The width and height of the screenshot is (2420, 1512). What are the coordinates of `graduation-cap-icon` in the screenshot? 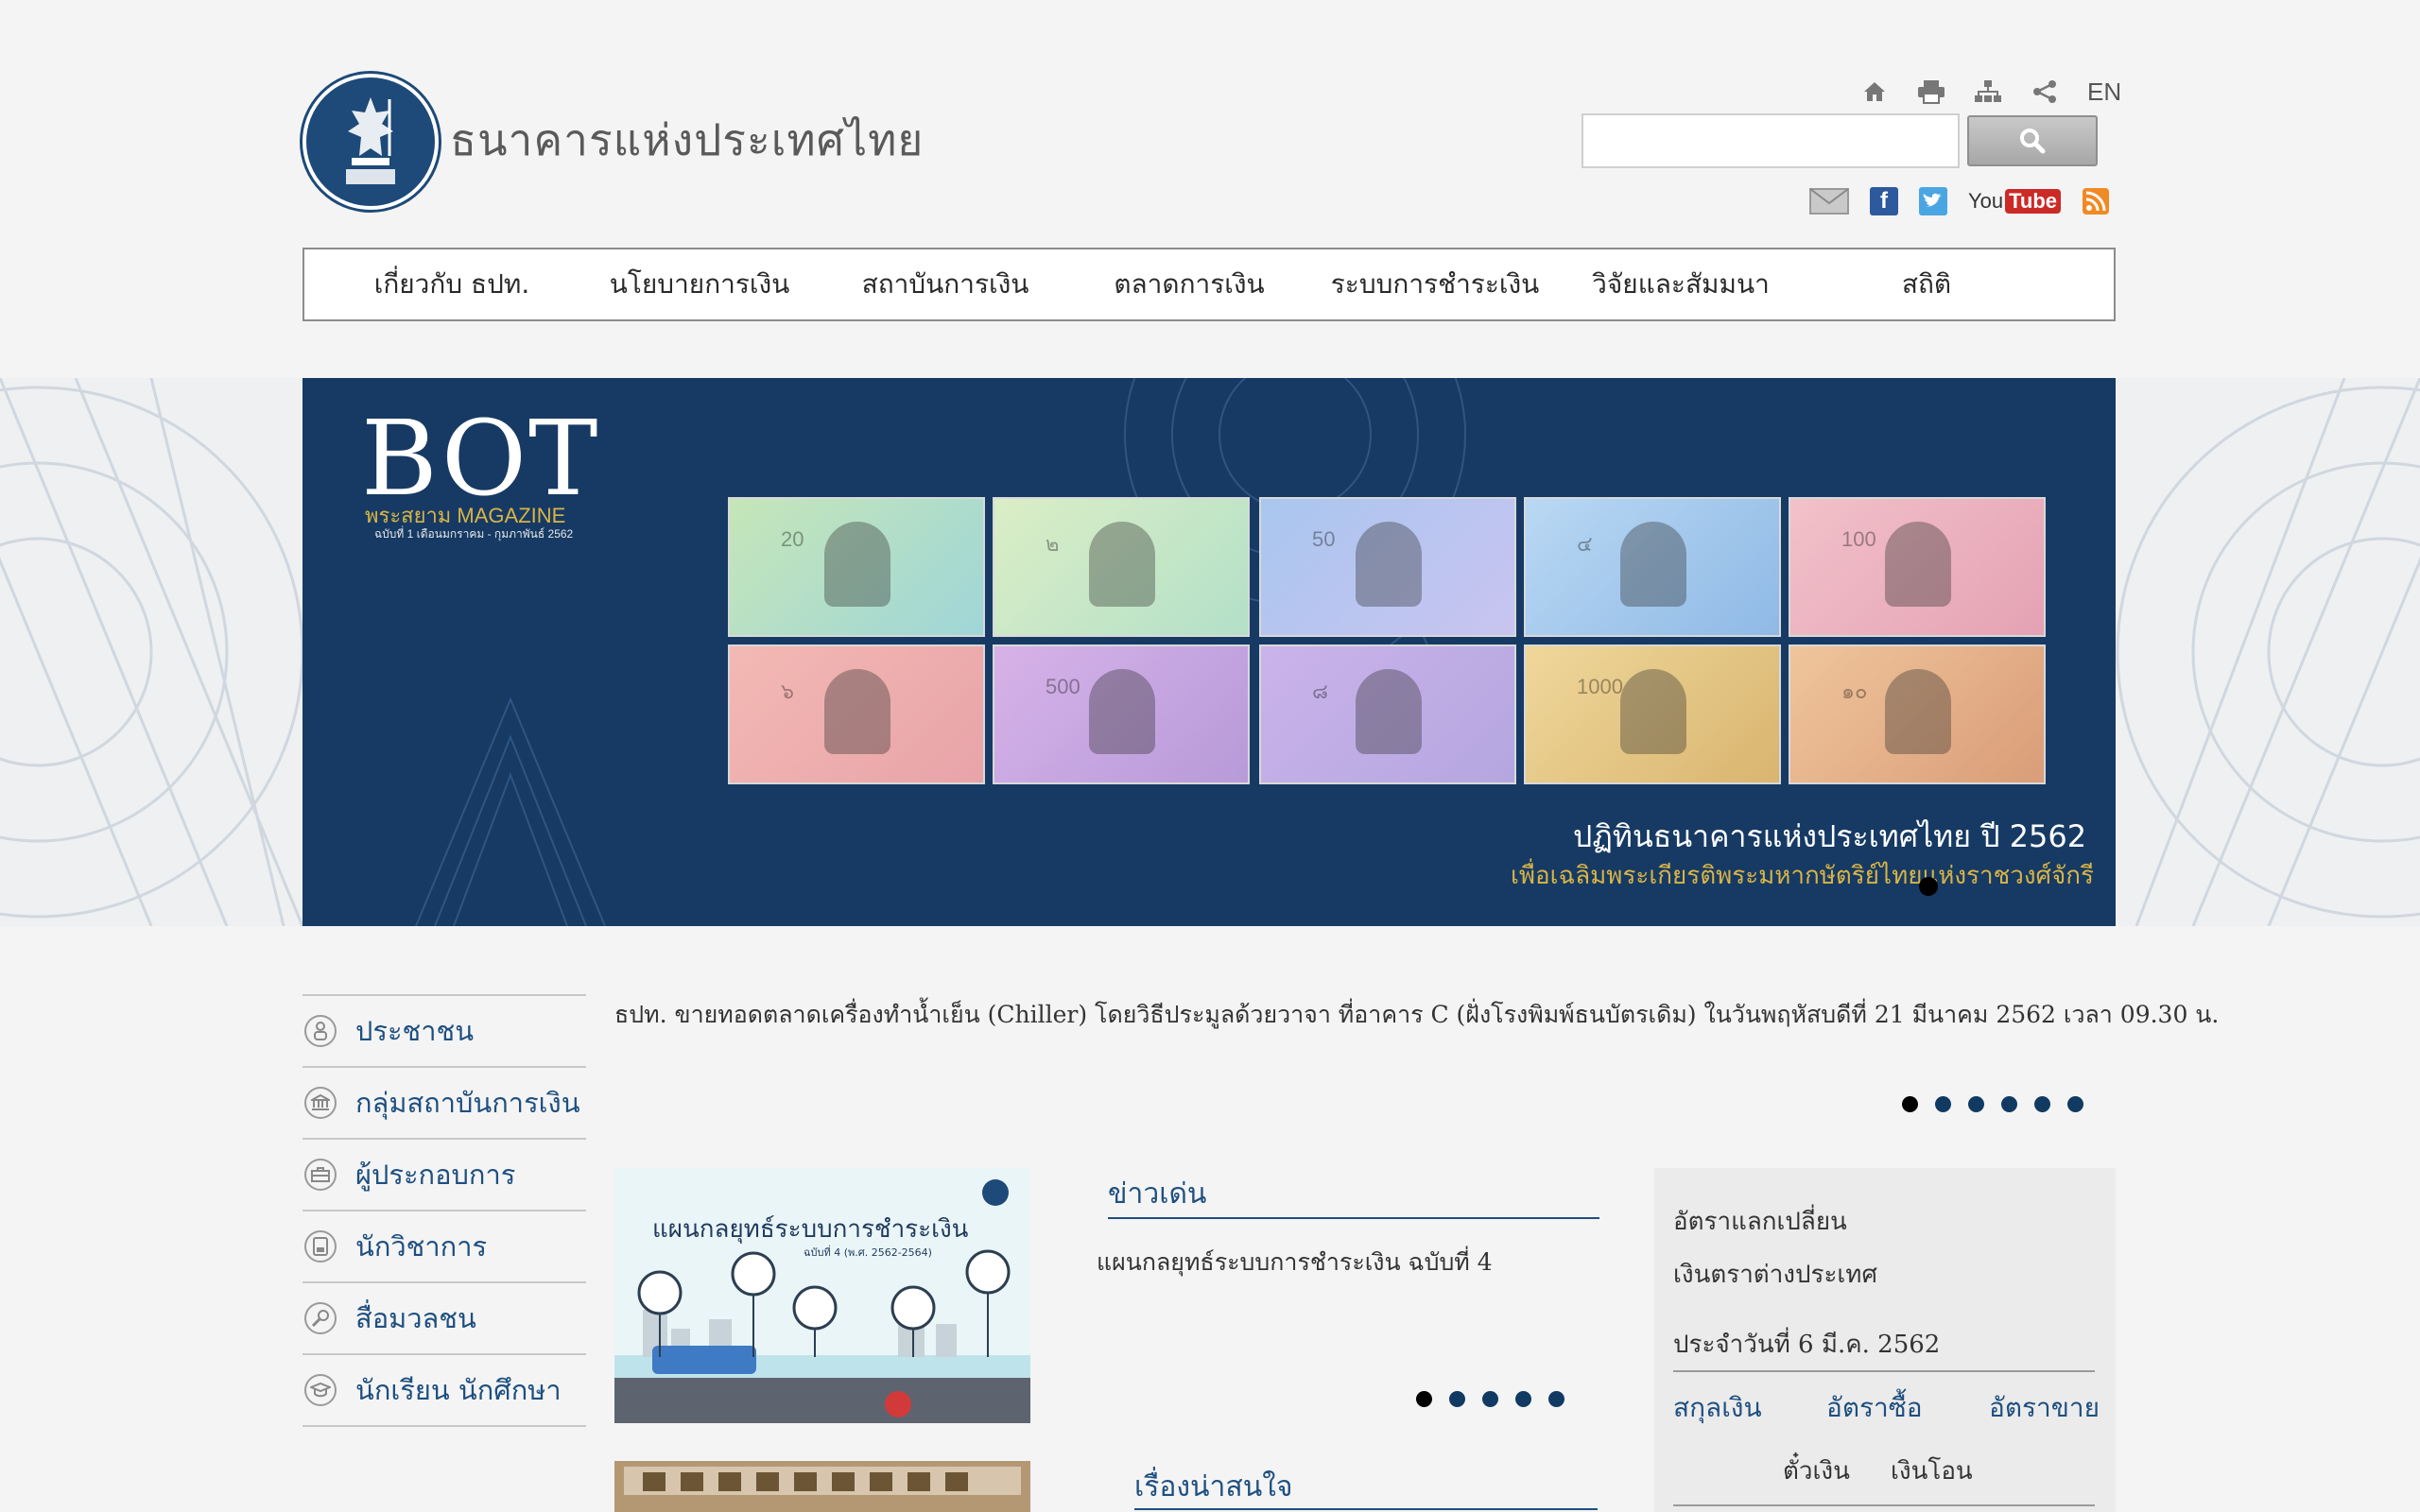 It's located at (320, 1390).